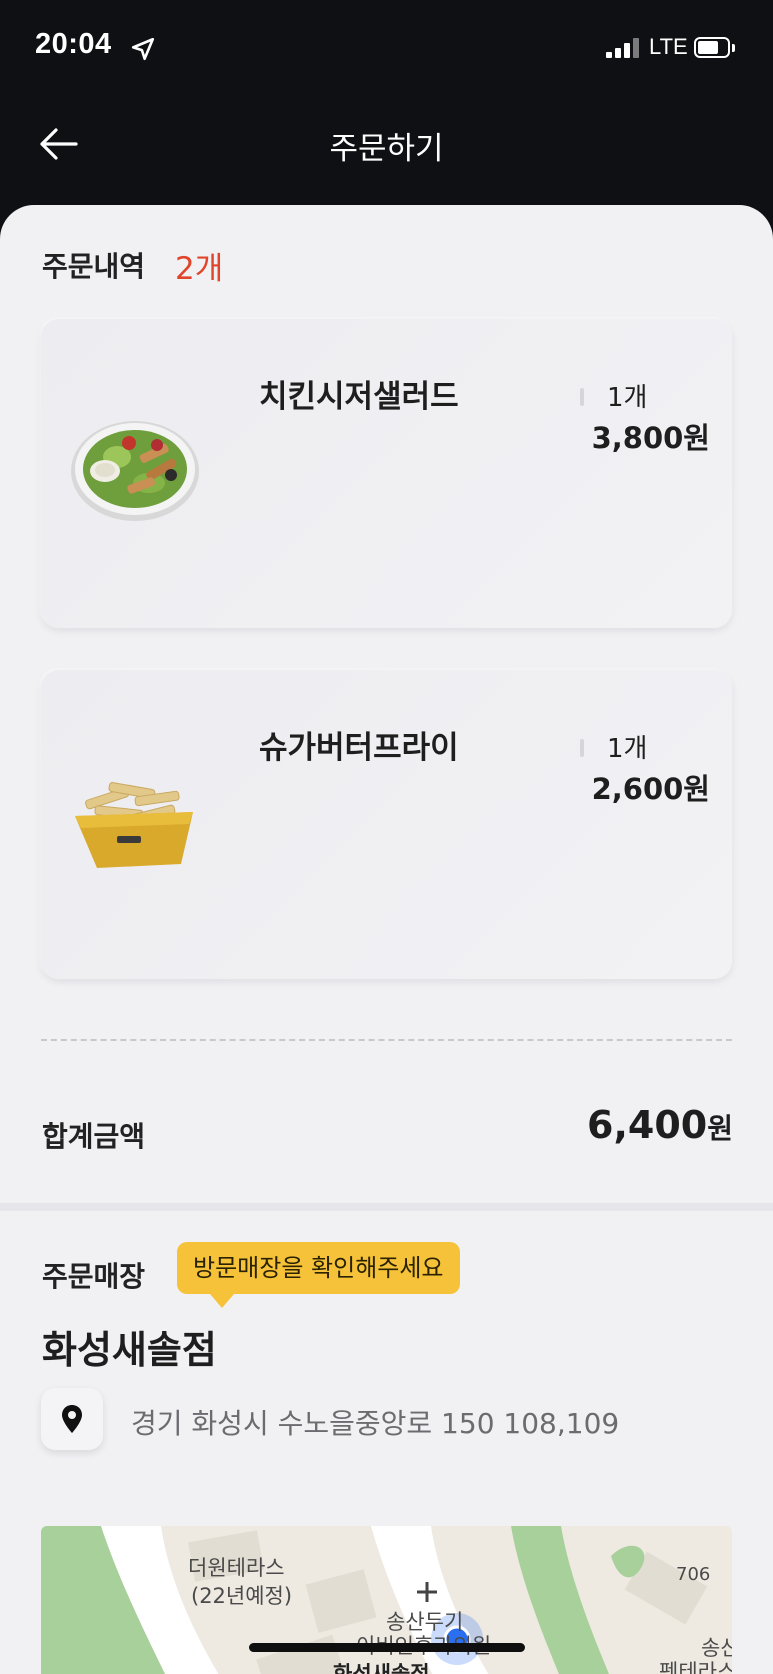 Image resolution: width=773 pixels, height=1674 pixels. Describe the element at coordinates (647, 1125) in the screenshot. I see `total-value: 6,400` at that location.